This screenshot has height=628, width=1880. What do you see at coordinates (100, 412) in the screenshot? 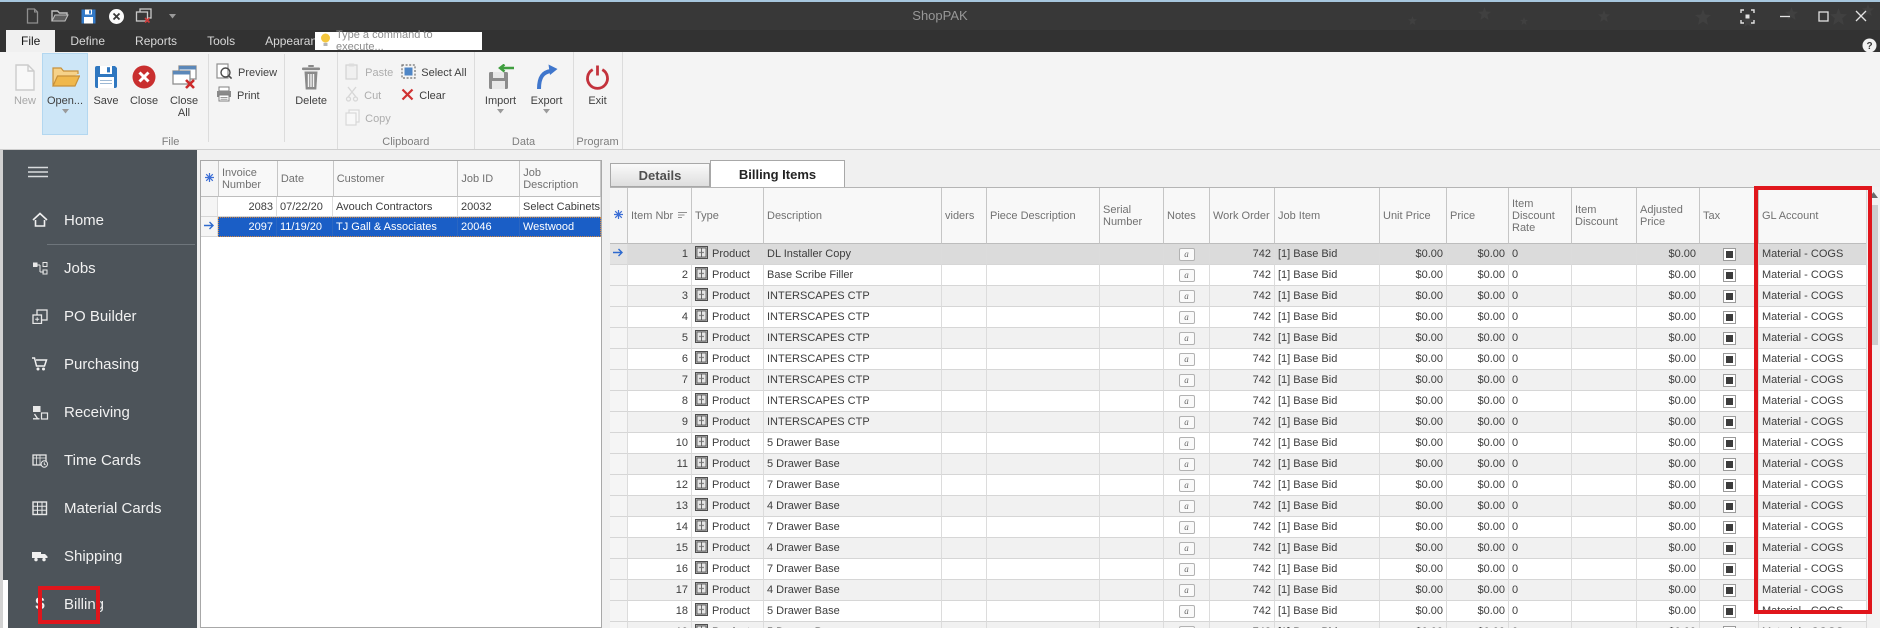
I see `sidebar-item-receiving: Receiving` at bounding box center [100, 412].